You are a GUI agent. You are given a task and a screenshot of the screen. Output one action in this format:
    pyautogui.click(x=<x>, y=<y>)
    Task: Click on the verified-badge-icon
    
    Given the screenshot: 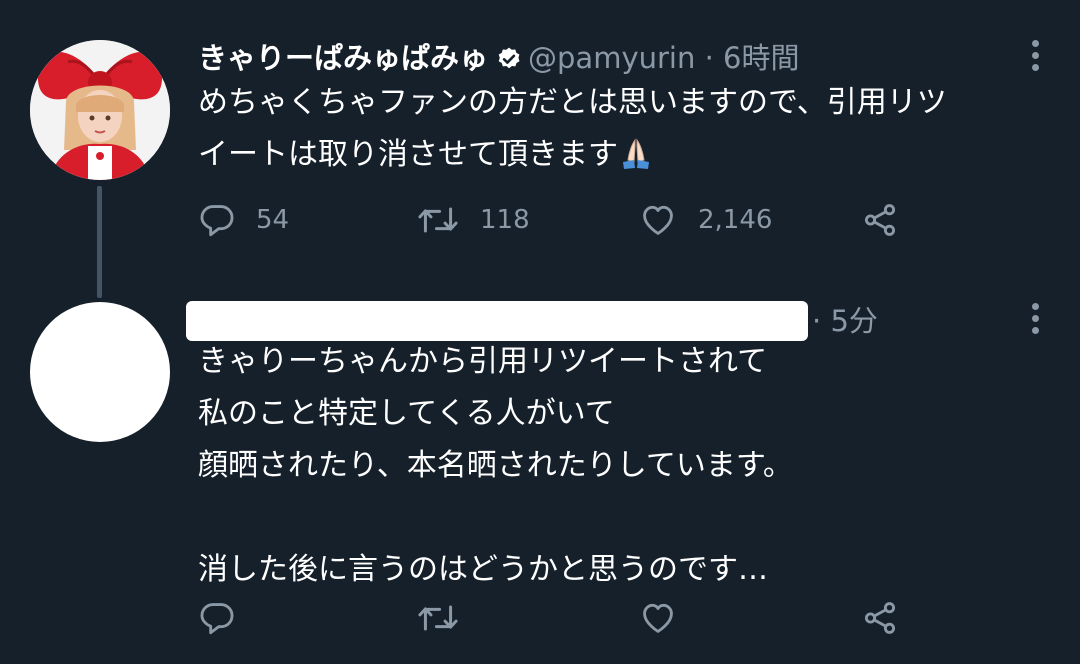 What is the action you would take?
    pyautogui.click(x=509, y=62)
    